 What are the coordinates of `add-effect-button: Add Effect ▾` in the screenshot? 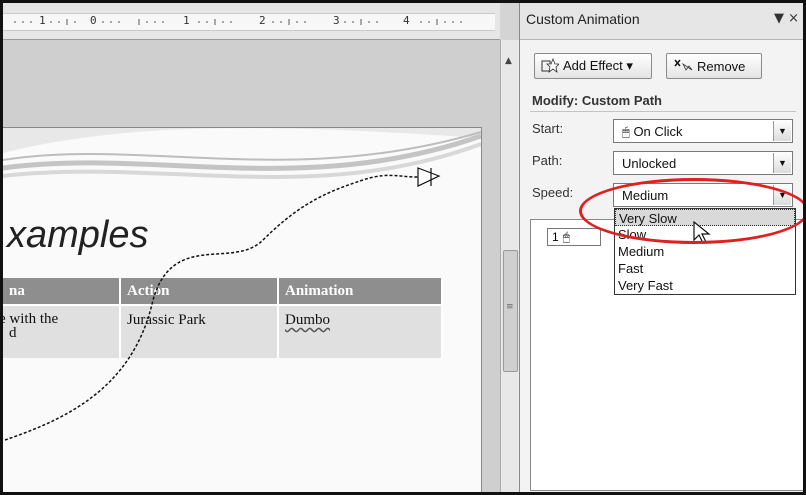 It's located at (593, 66).